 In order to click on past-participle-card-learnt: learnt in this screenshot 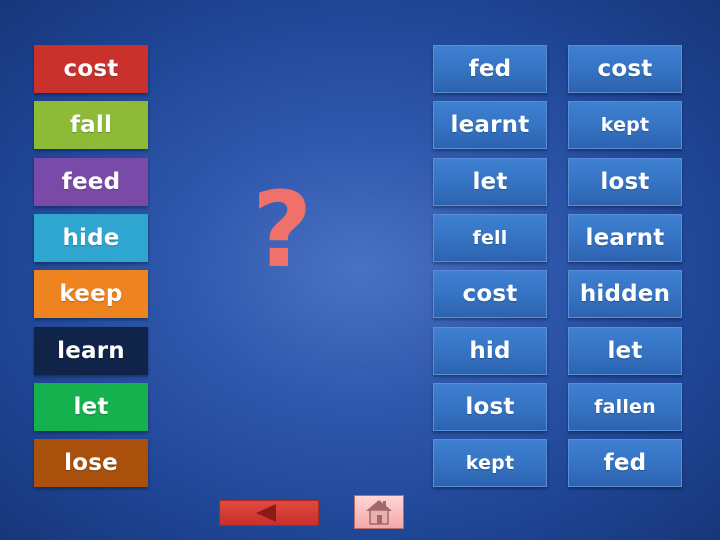, I will do `click(625, 237)`.